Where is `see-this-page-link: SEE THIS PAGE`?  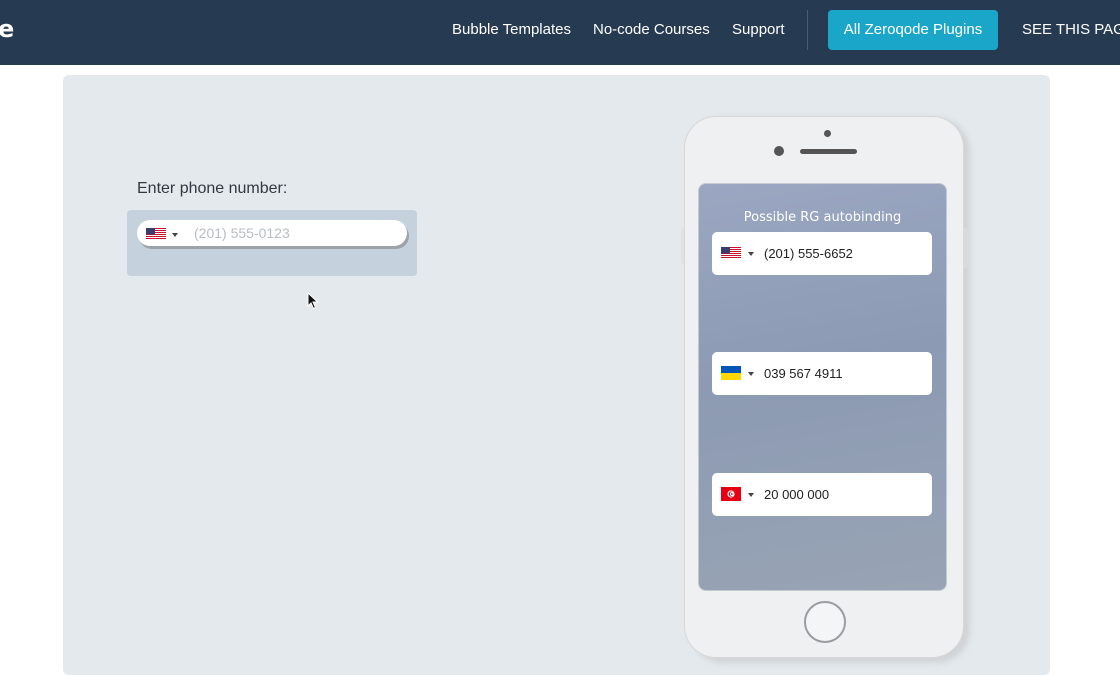 see-this-page-link: SEE THIS PAGE is located at coordinates (1071, 30).